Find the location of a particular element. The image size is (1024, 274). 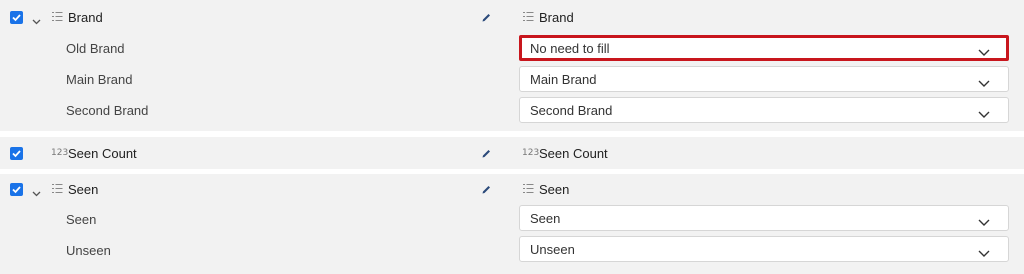

checkbox-seen-count is located at coordinates (16, 153).